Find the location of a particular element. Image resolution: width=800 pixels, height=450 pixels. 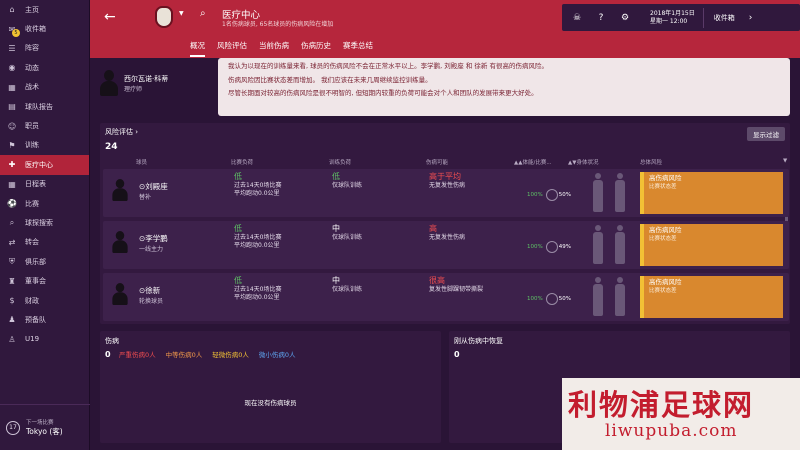

injury-legend: 严重伤病0人 中等伤病0人 轻微伤病0人 微小伤病0人 is located at coordinates (277, 354).